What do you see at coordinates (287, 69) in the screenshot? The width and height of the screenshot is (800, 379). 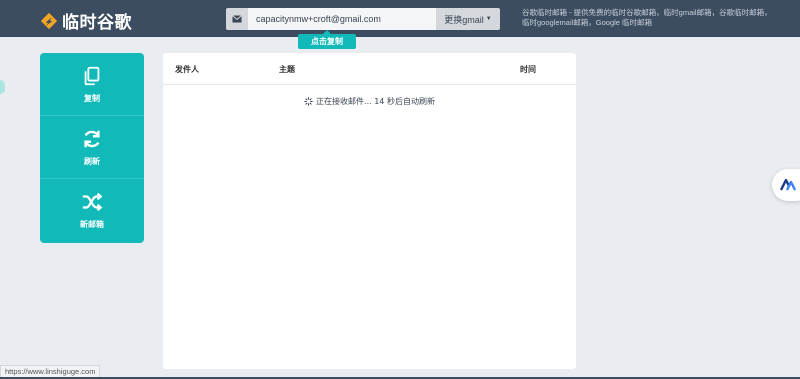 I see `column-subject: 主题` at bounding box center [287, 69].